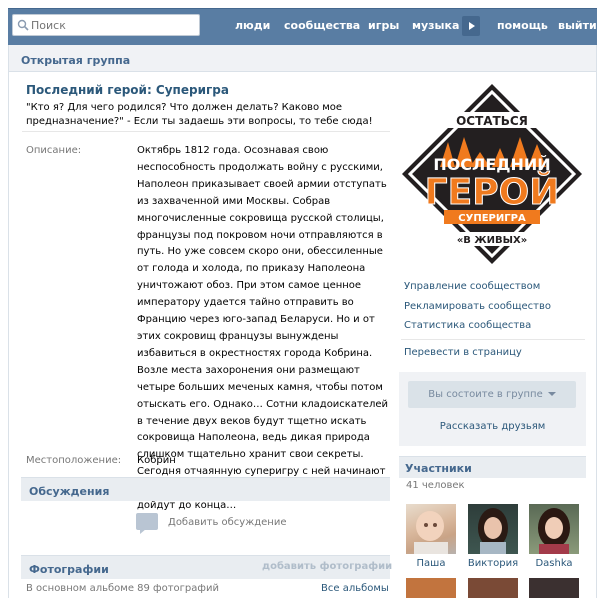 The width and height of the screenshot is (597, 598). I want to click on group-type-header: Открытая группа, so click(302, 58).